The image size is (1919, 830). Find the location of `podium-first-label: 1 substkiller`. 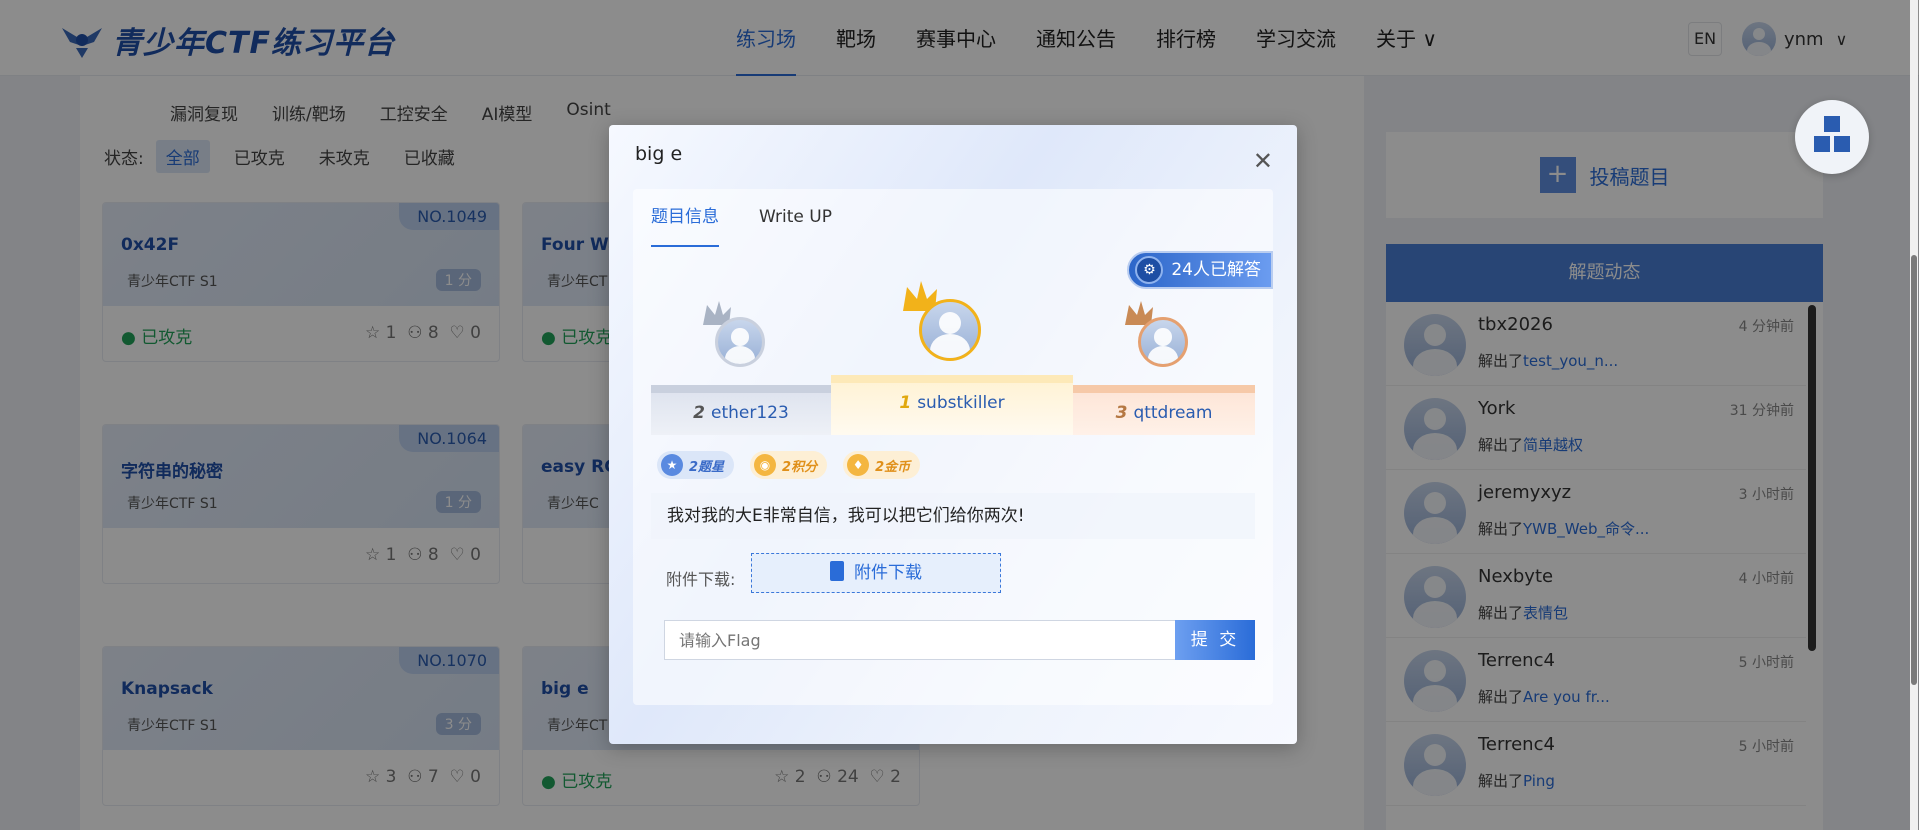

podium-first-label: 1 substkiller is located at coordinates (952, 403).